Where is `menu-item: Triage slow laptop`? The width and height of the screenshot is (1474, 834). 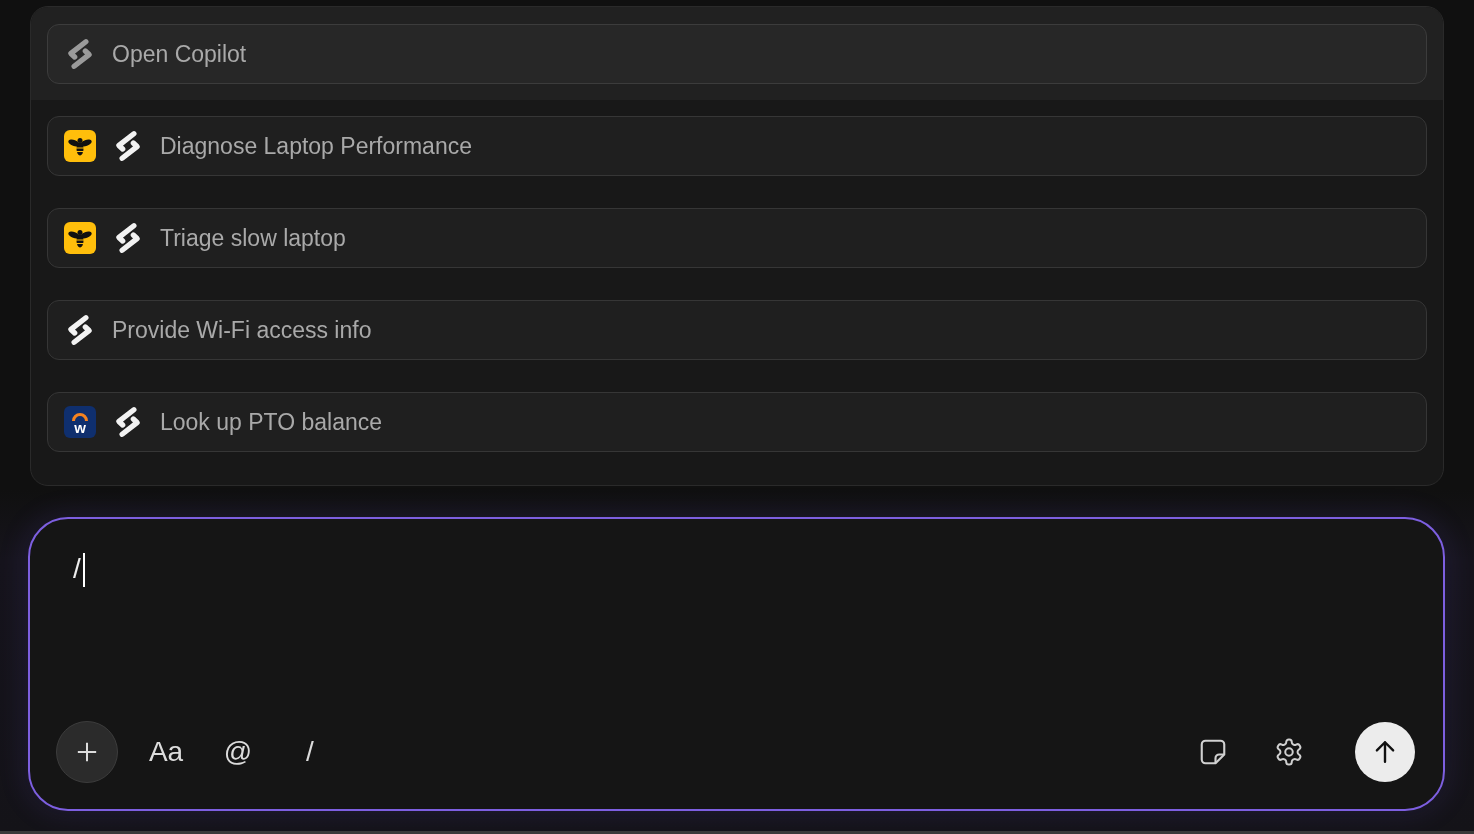
menu-item: Triage slow laptop is located at coordinates (737, 238).